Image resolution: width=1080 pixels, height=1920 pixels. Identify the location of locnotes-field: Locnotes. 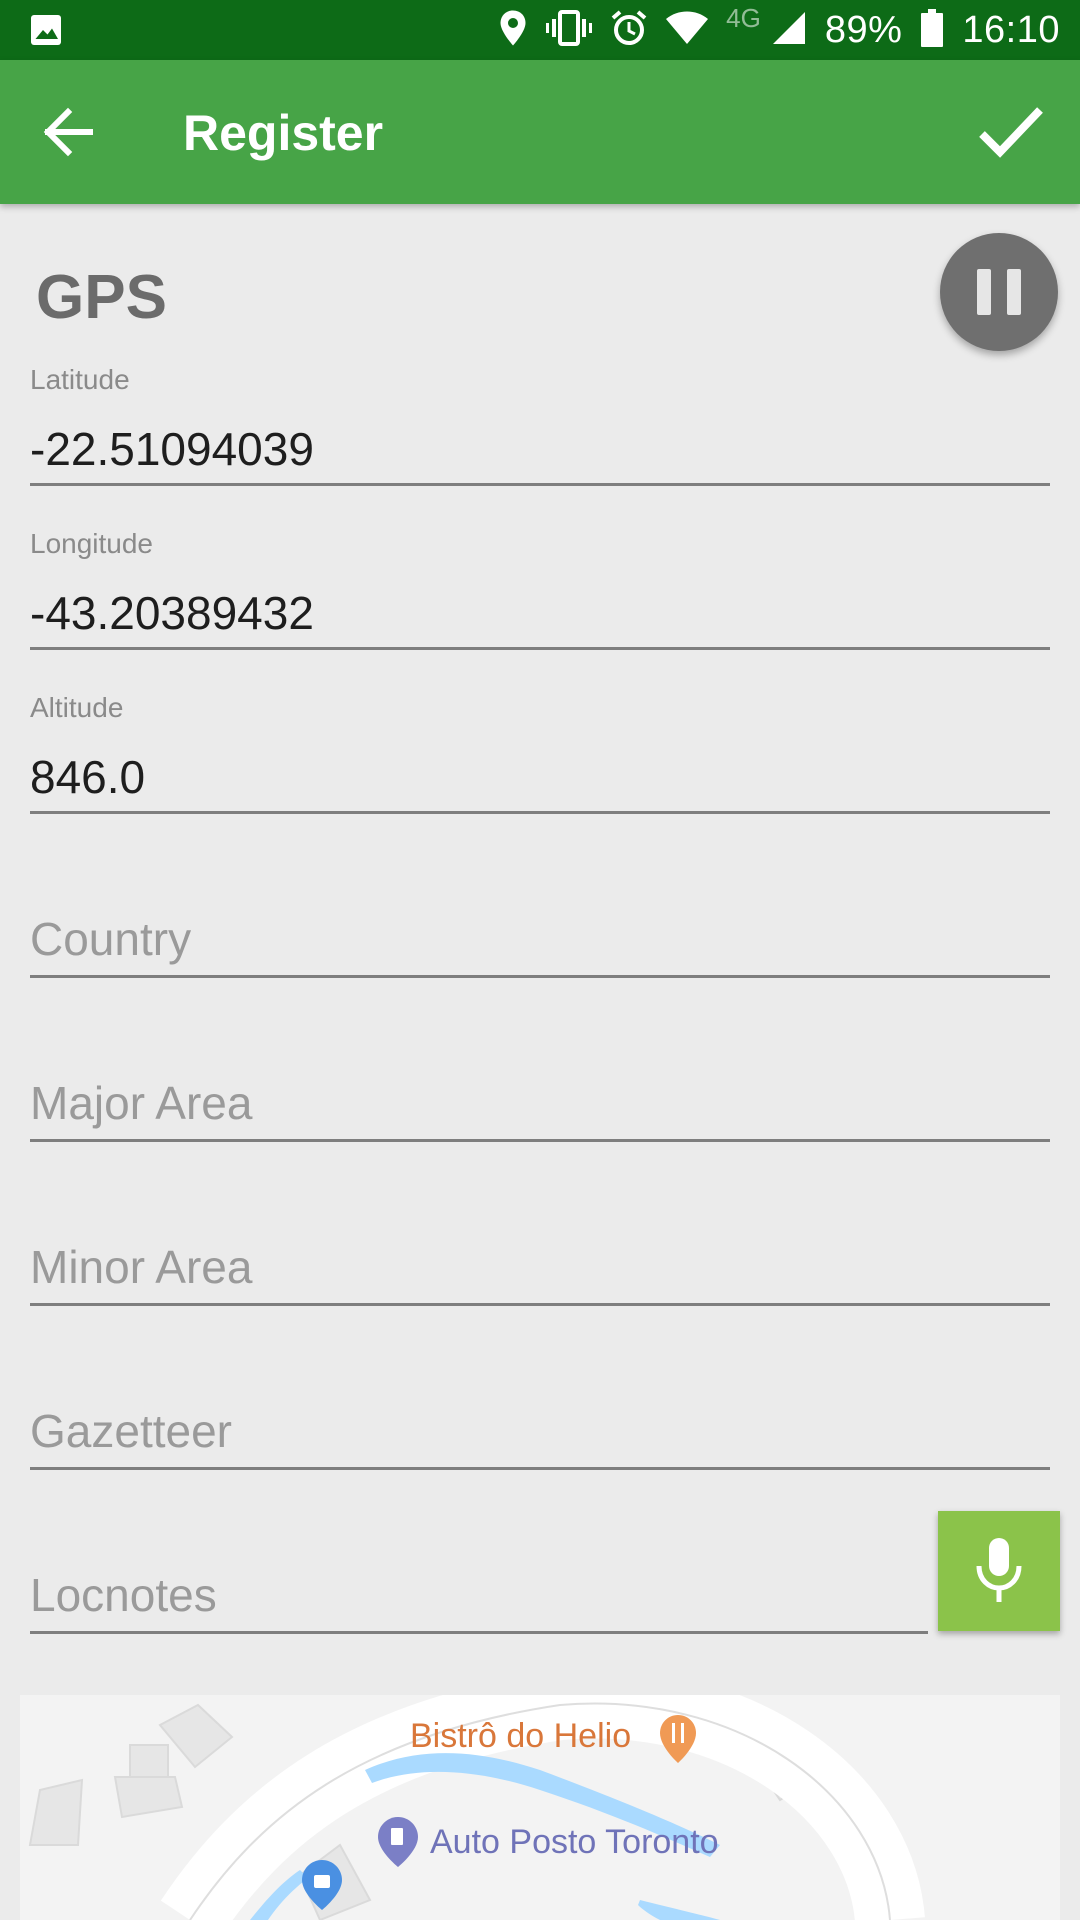
(479, 1603).